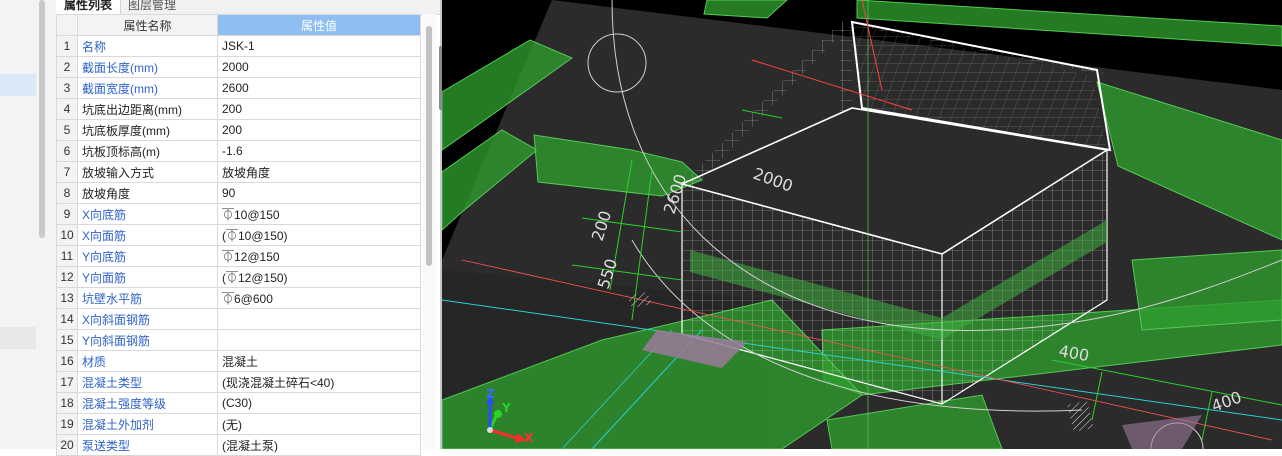 The width and height of the screenshot is (1282, 456). What do you see at coordinates (248, 7) in the screenshot?
I see `panel-tabs: 属性列表 图层管理` at bounding box center [248, 7].